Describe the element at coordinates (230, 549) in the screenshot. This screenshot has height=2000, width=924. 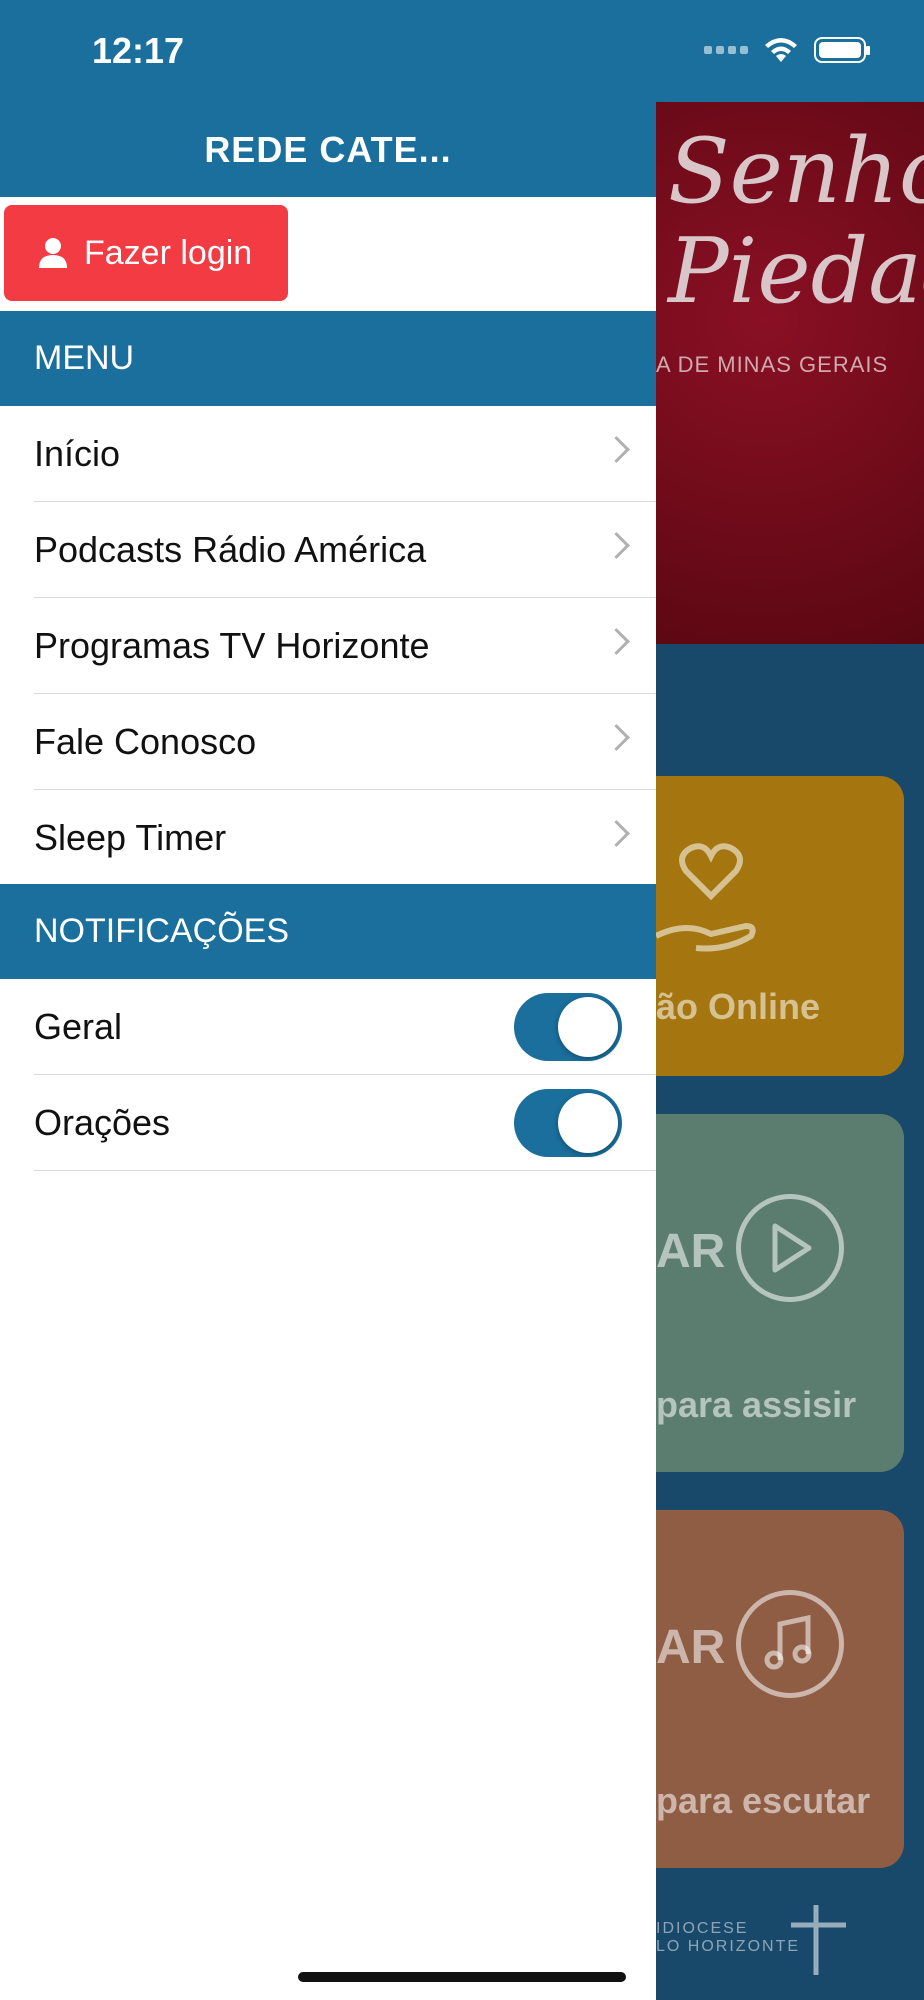
I see `menu-item-label: Podcasts Rádio América` at that location.